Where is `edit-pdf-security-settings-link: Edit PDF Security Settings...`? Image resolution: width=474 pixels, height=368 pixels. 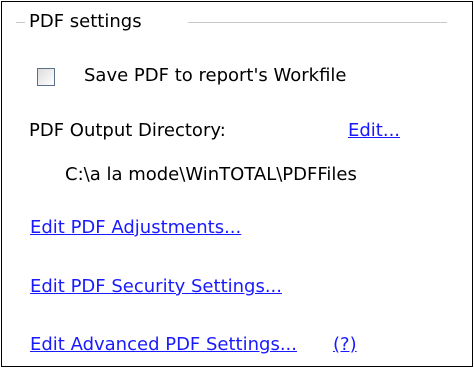 edit-pdf-security-settings-link: Edit PDF Security Settings... is located at coordinates (156, 287).